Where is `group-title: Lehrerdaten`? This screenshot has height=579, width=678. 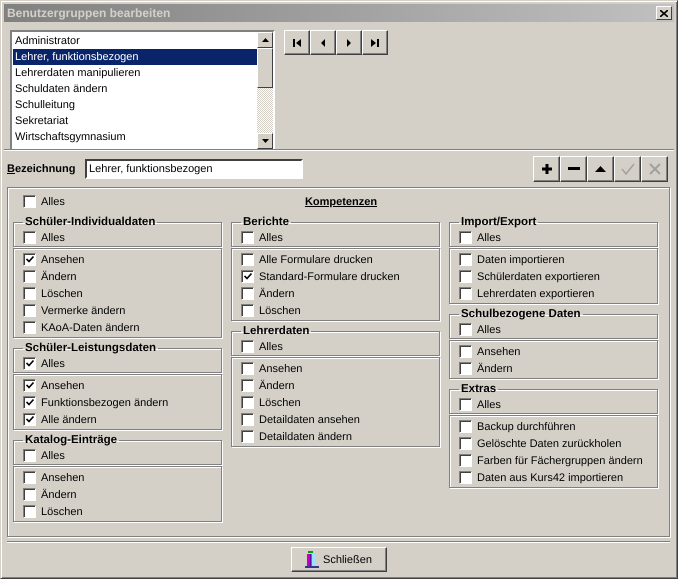
group-title: Lehrerdaten is located at coordinates (276, 331).